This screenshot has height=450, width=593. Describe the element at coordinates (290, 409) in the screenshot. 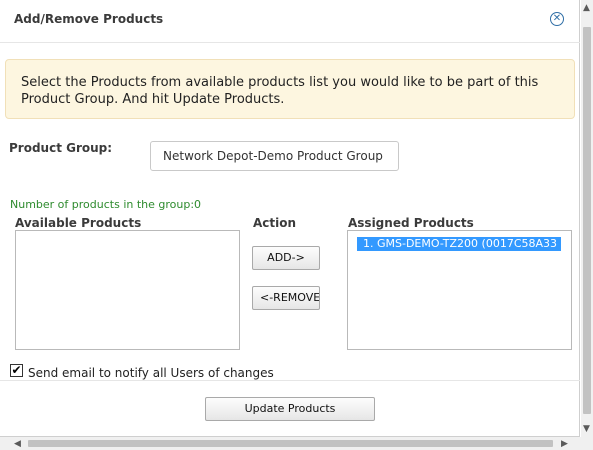

I see `update-products-button: Update Products` at that location.